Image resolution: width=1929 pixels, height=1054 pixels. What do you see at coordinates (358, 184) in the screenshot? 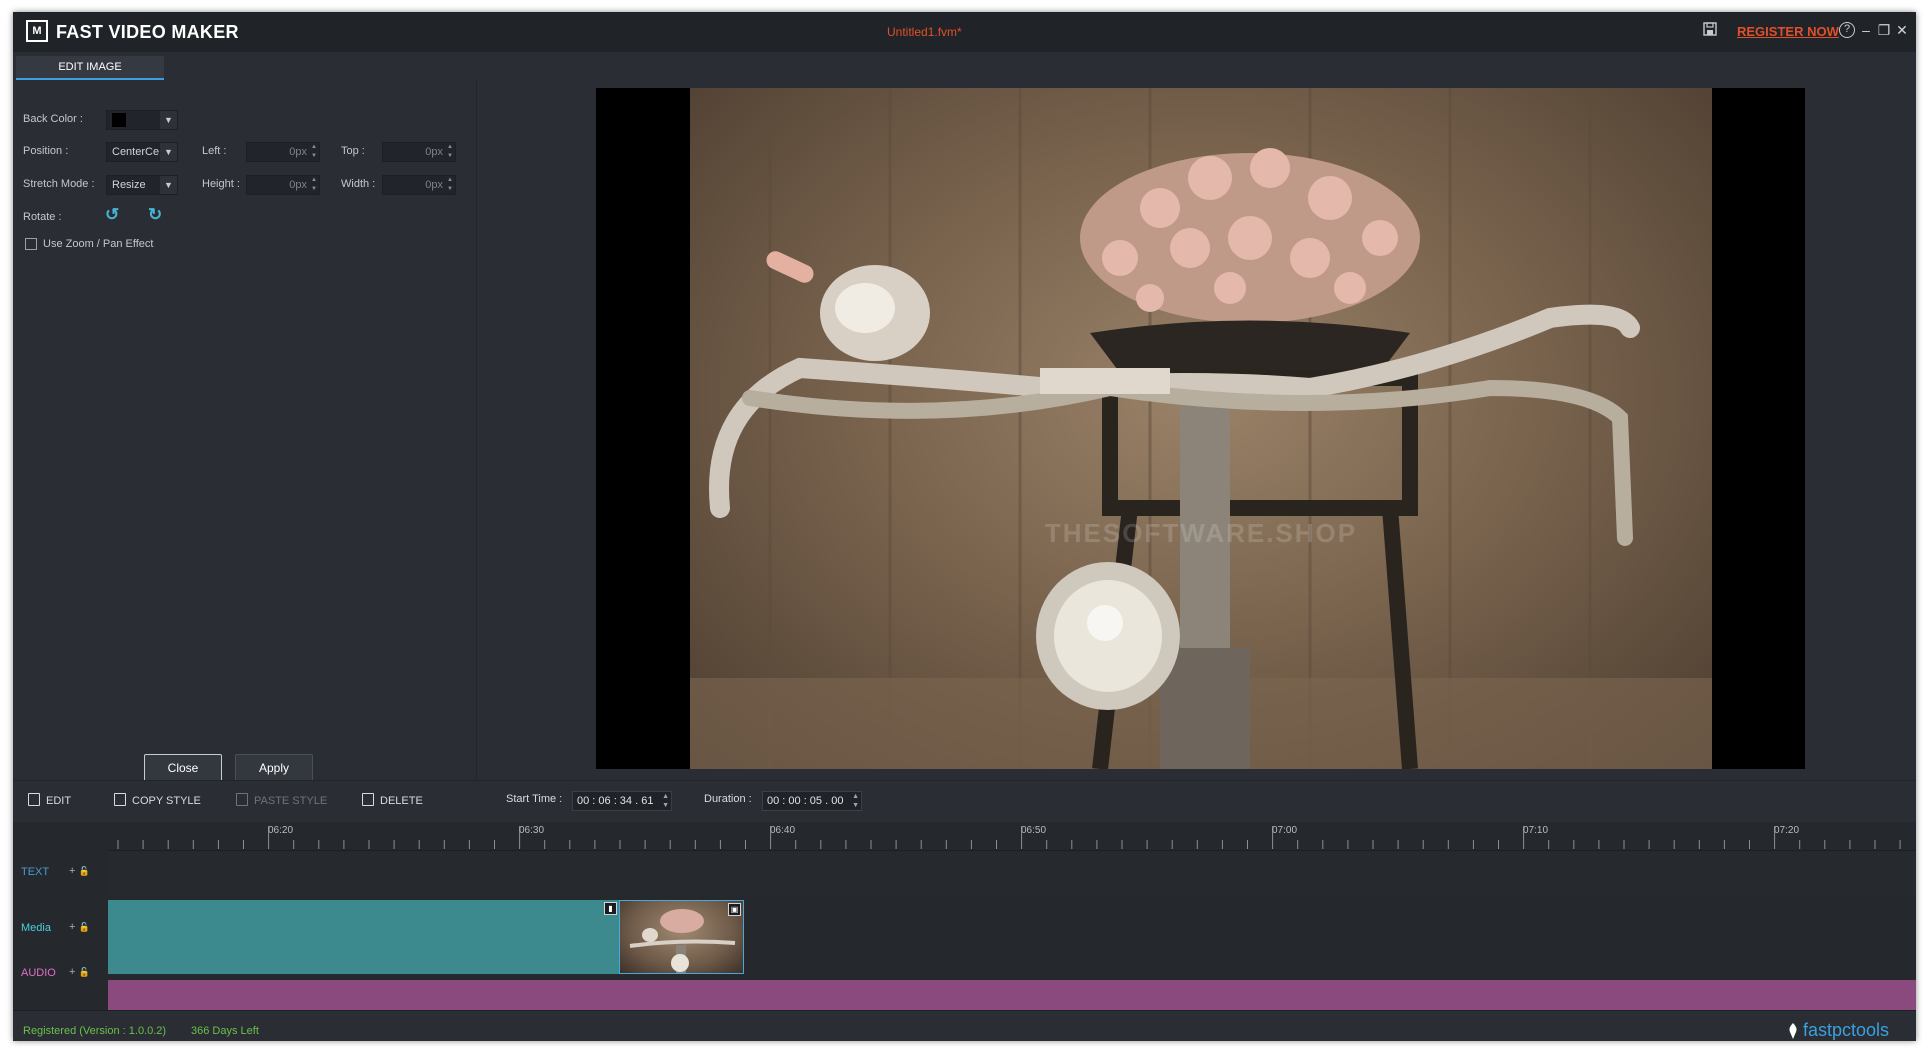
I see `width-label: Width :` at bounding box center [358, 184].